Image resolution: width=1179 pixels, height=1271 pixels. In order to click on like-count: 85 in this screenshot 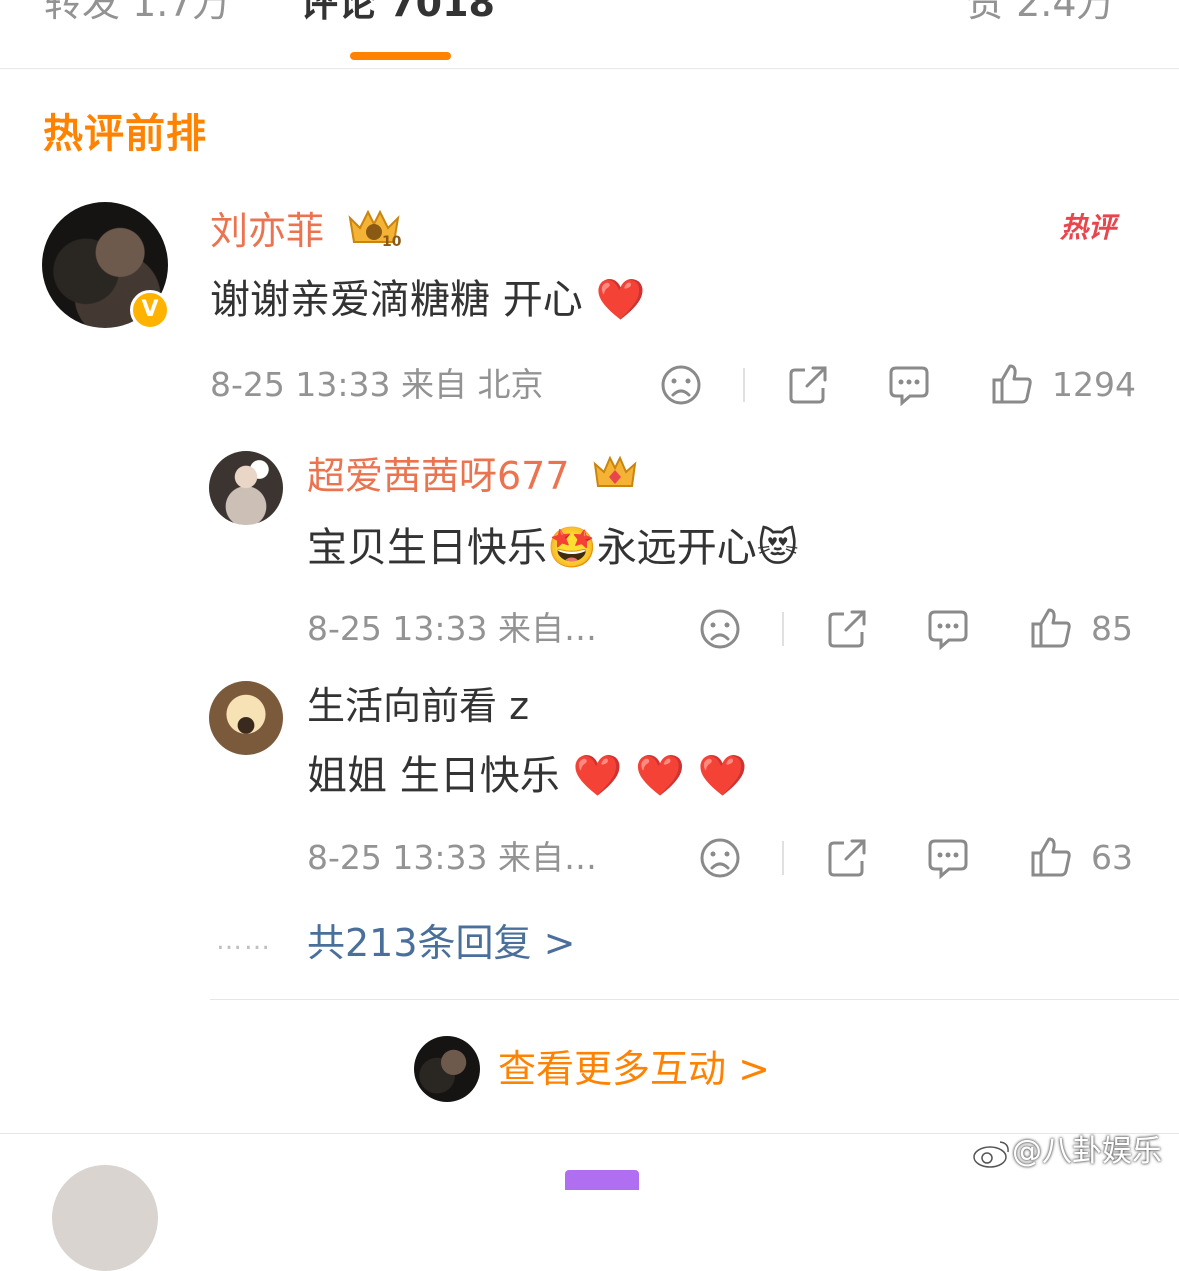, I will do `click(1112, 628)`.